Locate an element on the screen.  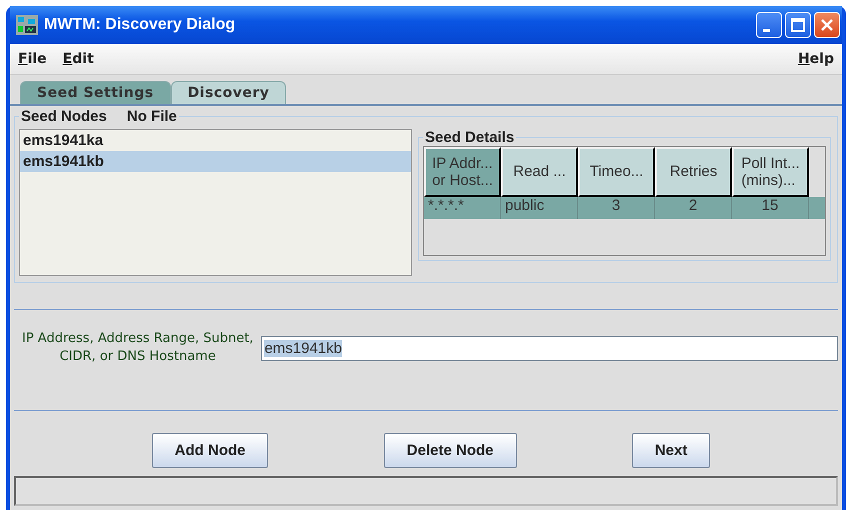
list-item: ems1941kb is located at coordinates (215, 161).